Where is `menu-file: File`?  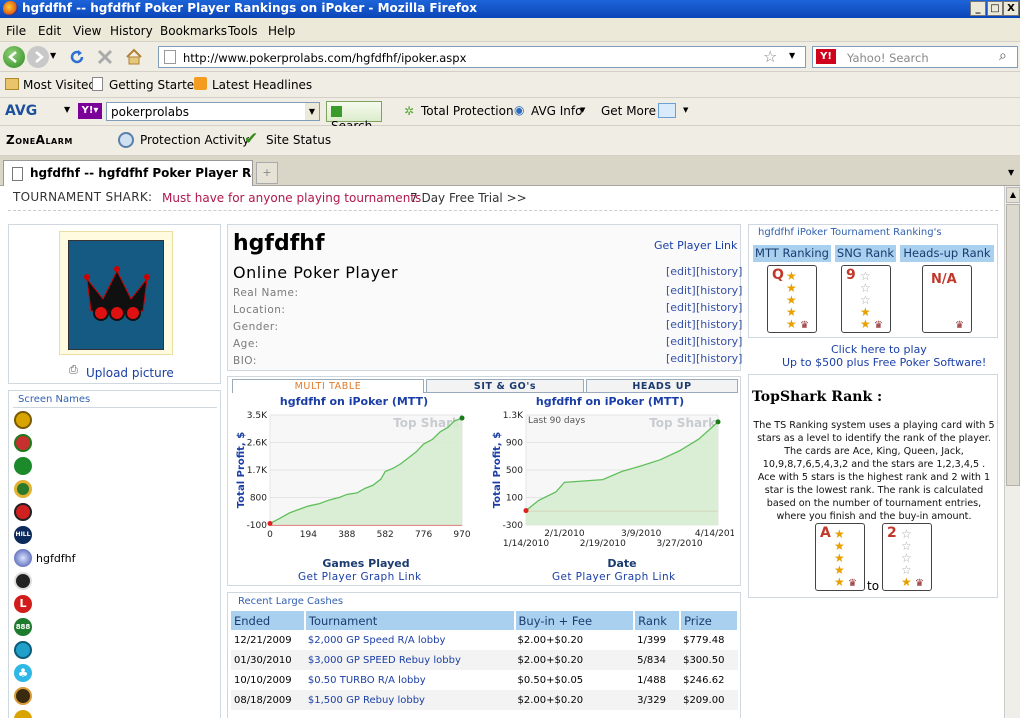
menu-file: File is located at coordinates (16, 31).